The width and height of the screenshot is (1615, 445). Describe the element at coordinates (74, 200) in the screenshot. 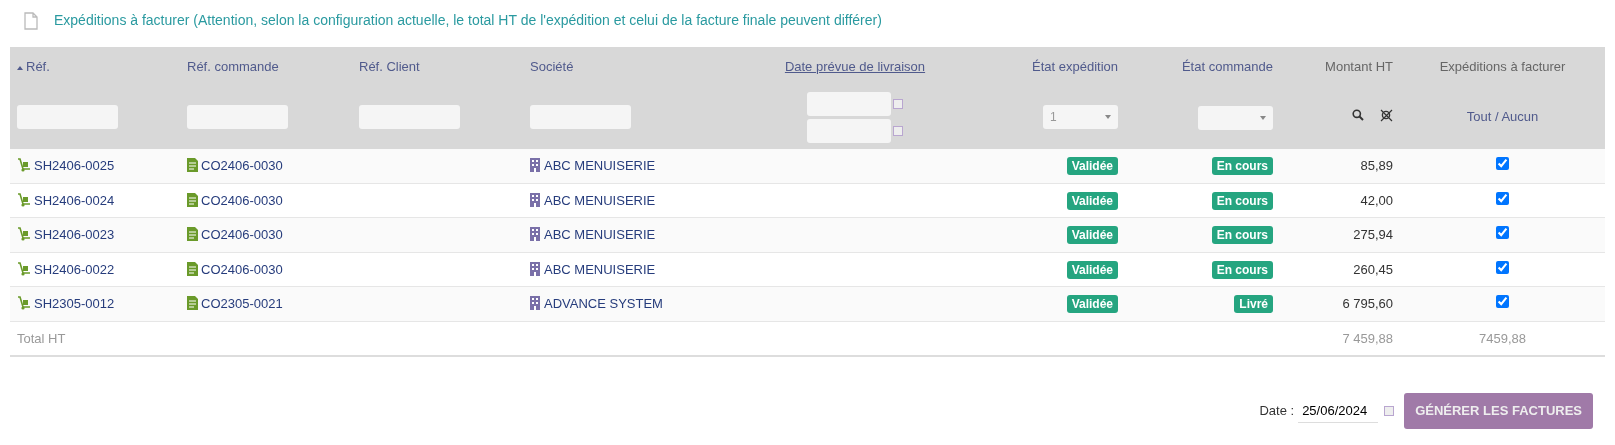

I see `shipment-link: SH2406-0024` at that location.